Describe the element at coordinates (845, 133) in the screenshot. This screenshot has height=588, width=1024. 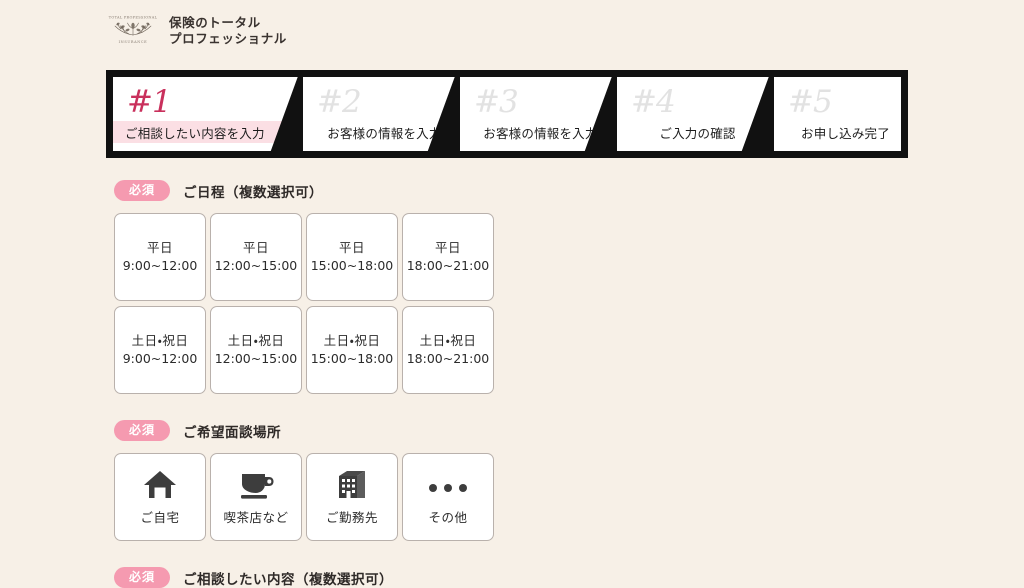
I see `step-label-5: お申し込み完了` at that location.